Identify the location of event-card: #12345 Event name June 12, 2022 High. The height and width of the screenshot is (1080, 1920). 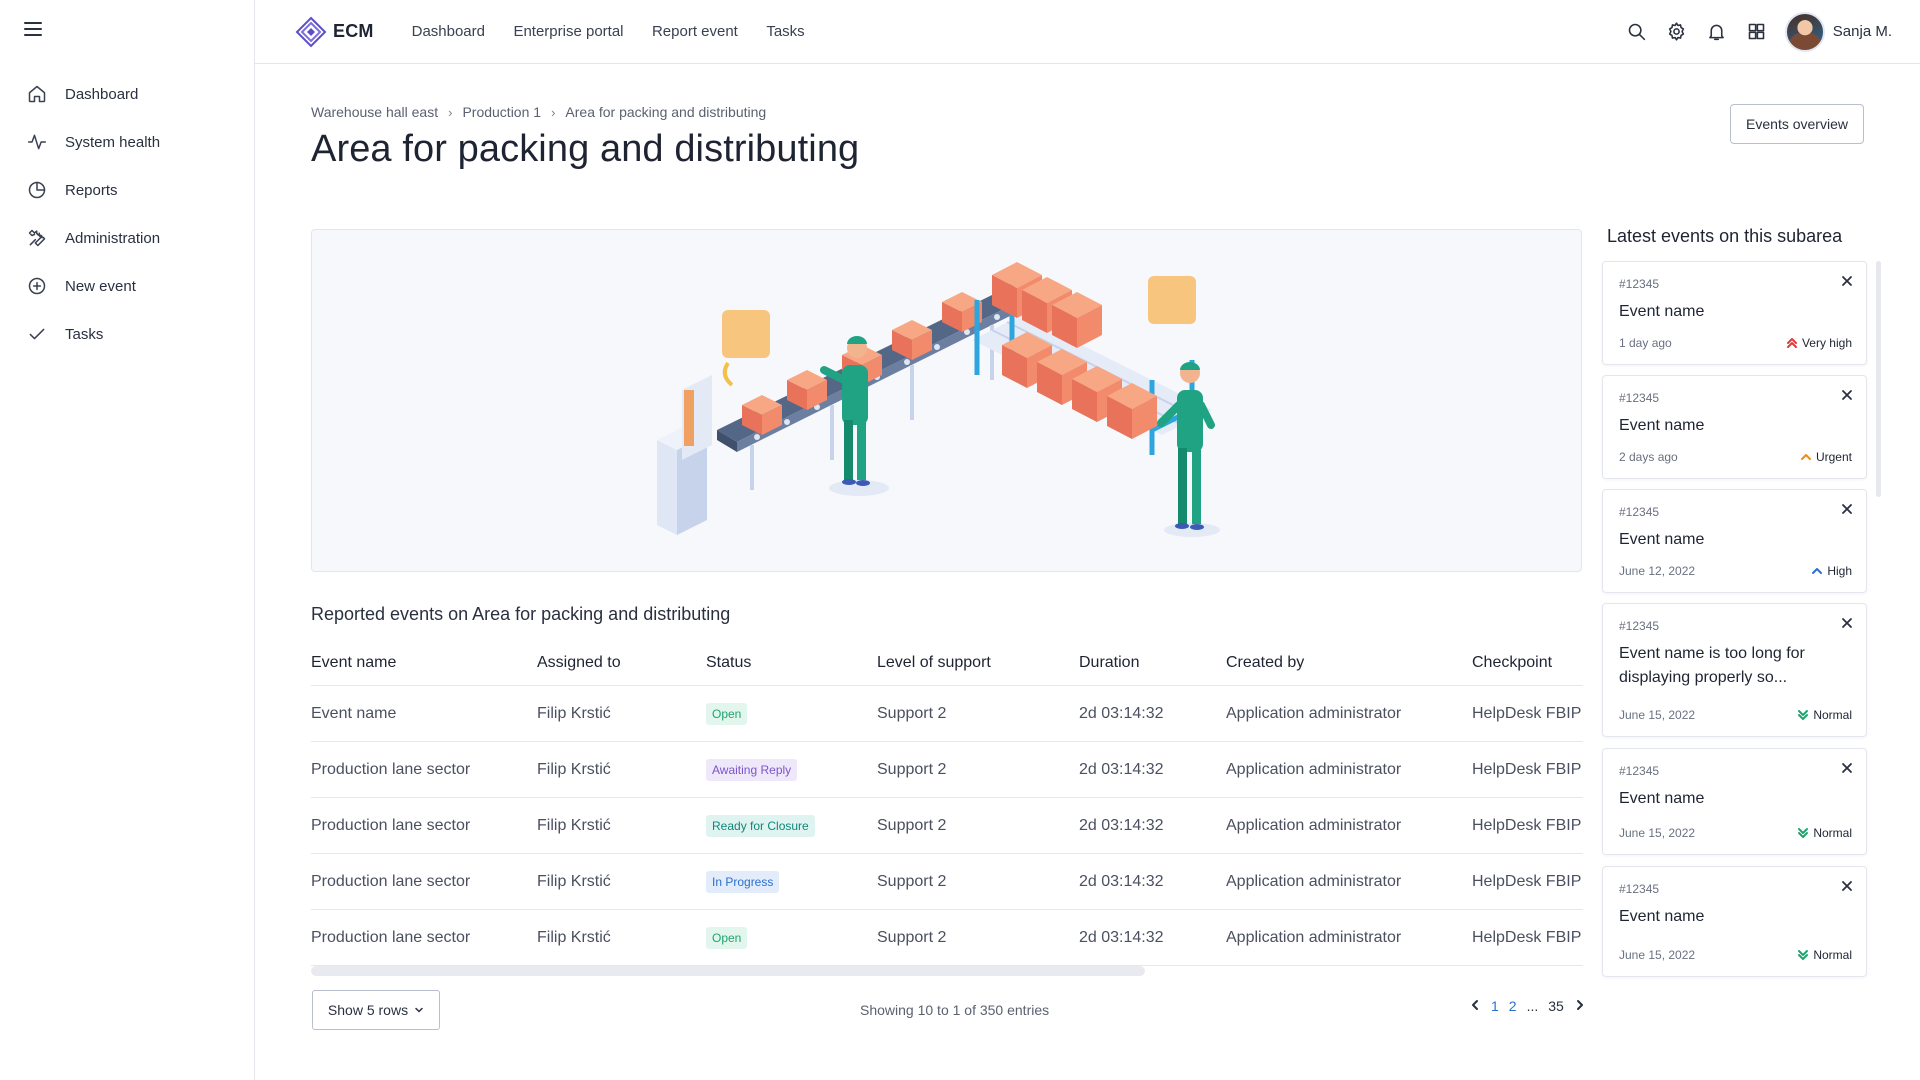
(1734, 541).